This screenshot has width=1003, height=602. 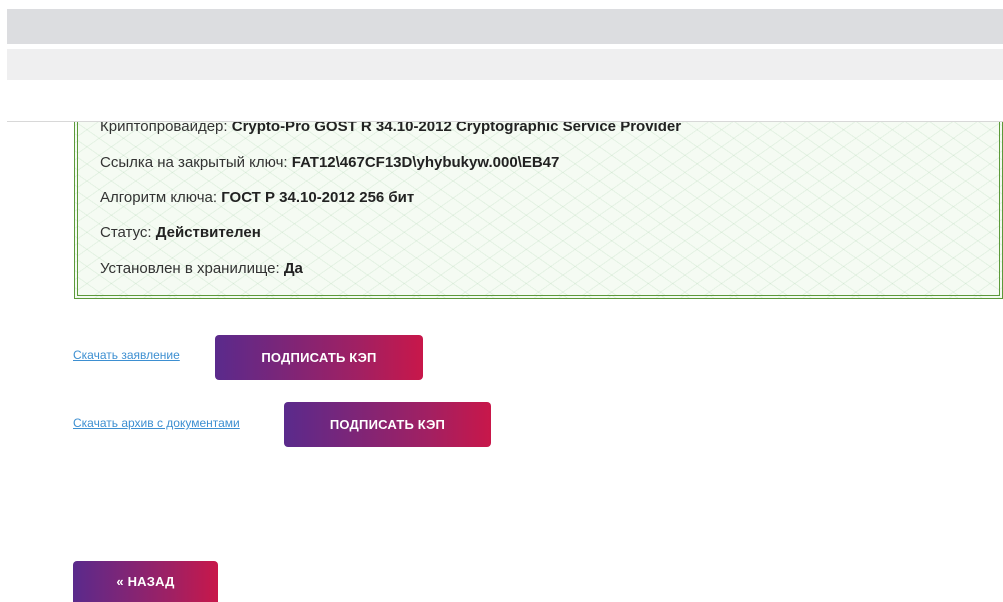 I want to click on status-value: Действителен, so click(x=208, y=232).